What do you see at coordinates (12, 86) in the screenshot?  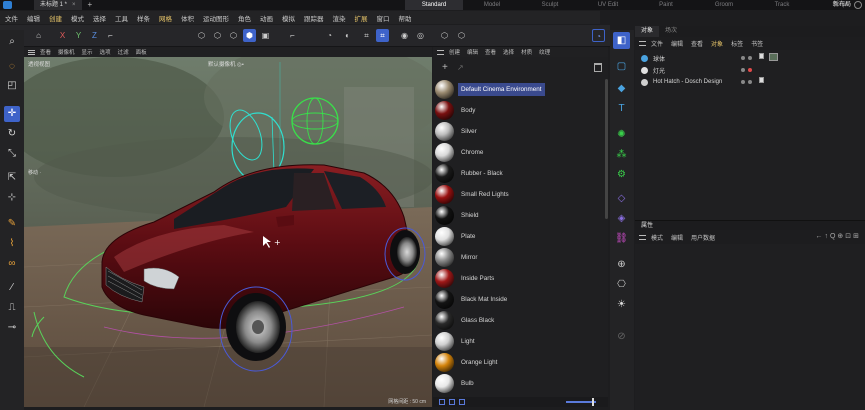 I see `rectangle-select-icon: ◰` at bounding box center [12, 86].